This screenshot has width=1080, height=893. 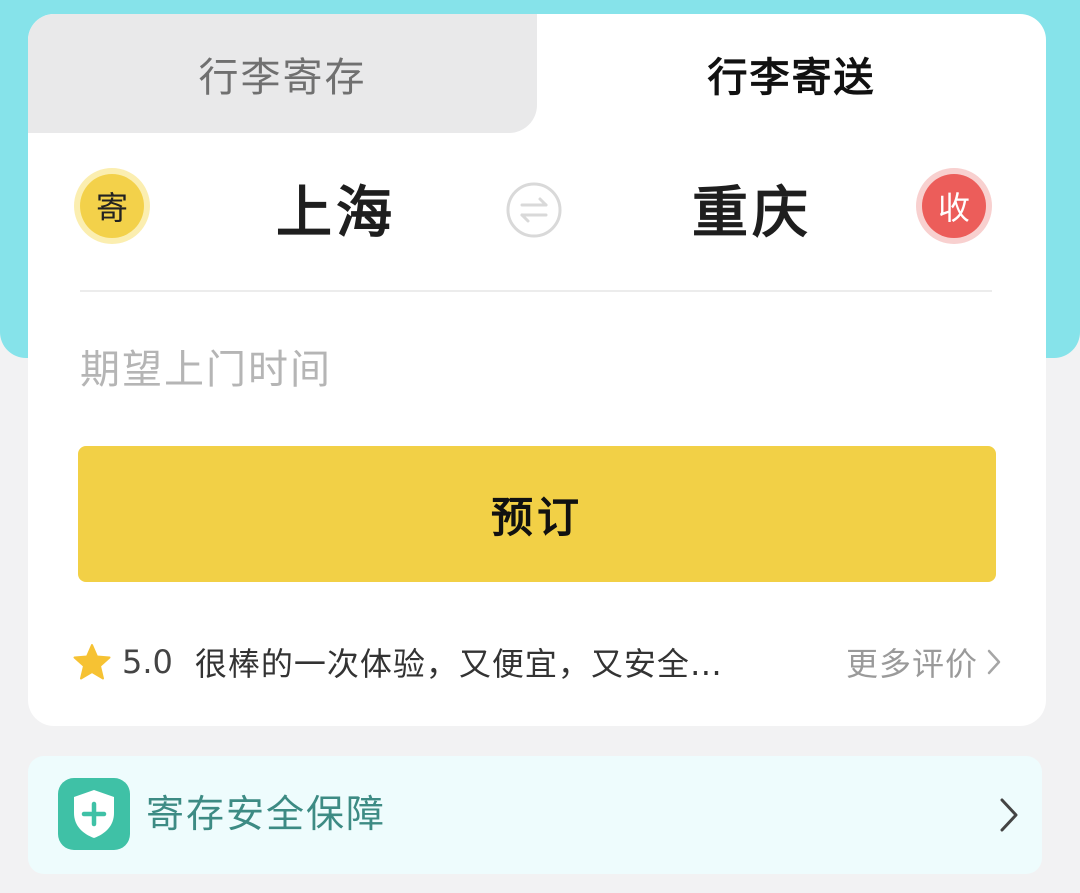 I want to click on review-row: 5.0 很棒的一次体验，又便宜，又安全… 更多评价, so click(x=537, y=662).